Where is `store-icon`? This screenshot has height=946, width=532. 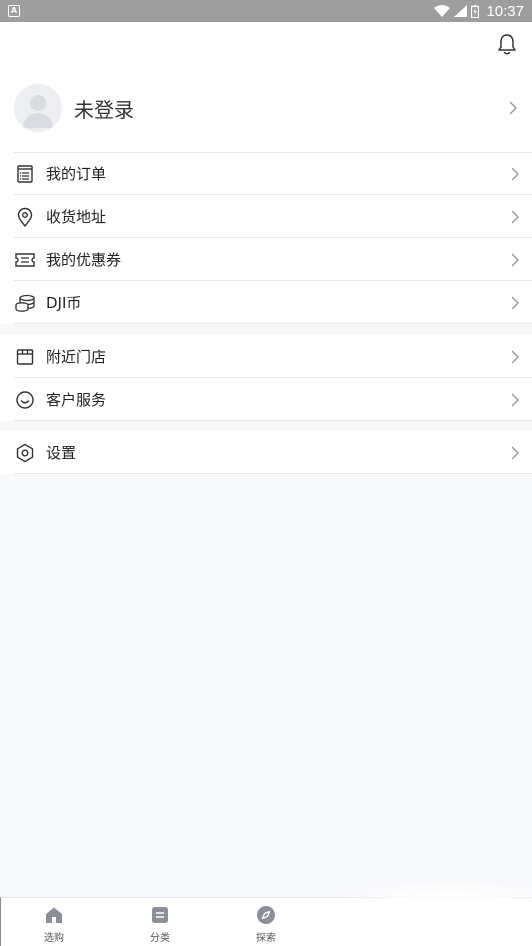 store-icon is located at coordinates (25, 357).